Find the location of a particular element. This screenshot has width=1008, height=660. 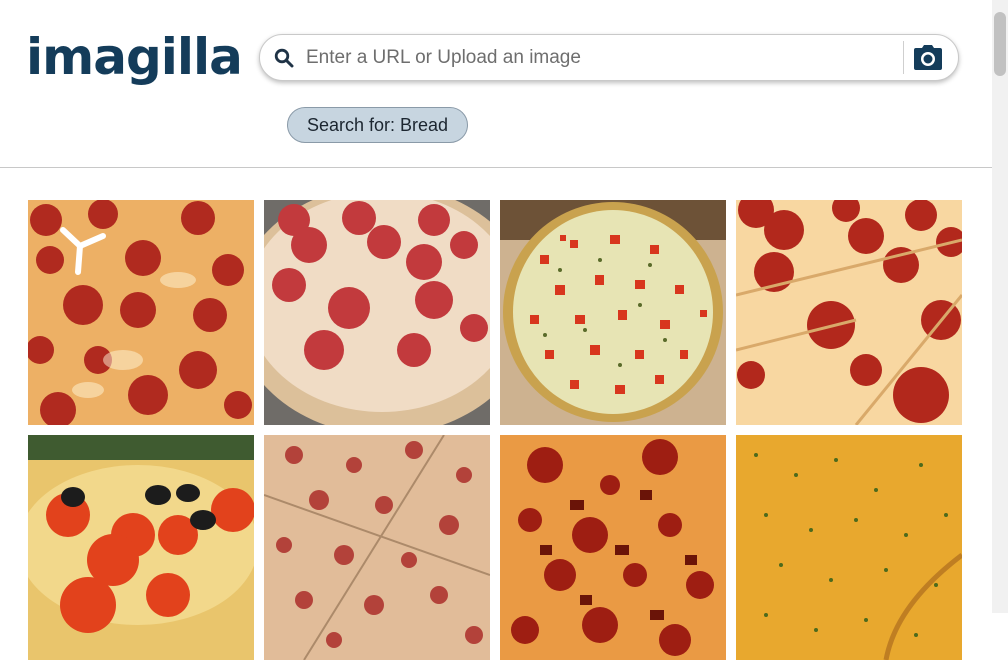

search-divider is located at coordinates (903, 57).